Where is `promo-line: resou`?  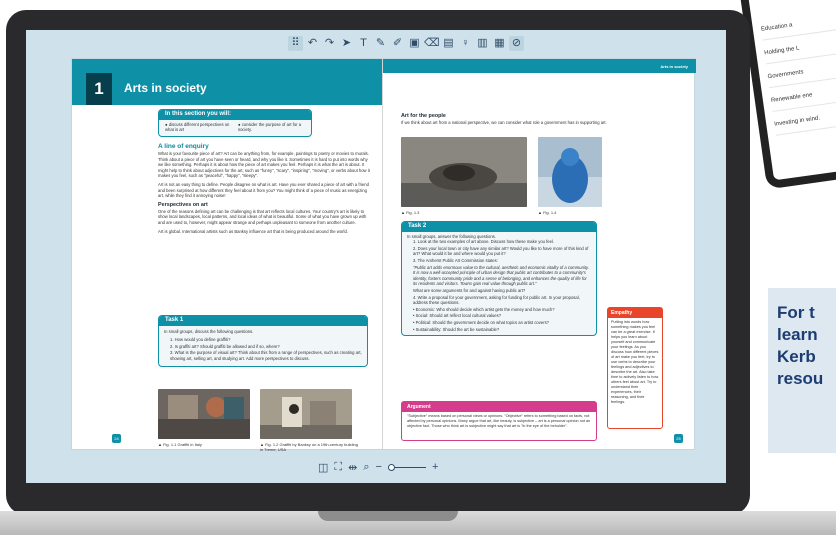
promo-line: resou is located at coordinates (800, 378).